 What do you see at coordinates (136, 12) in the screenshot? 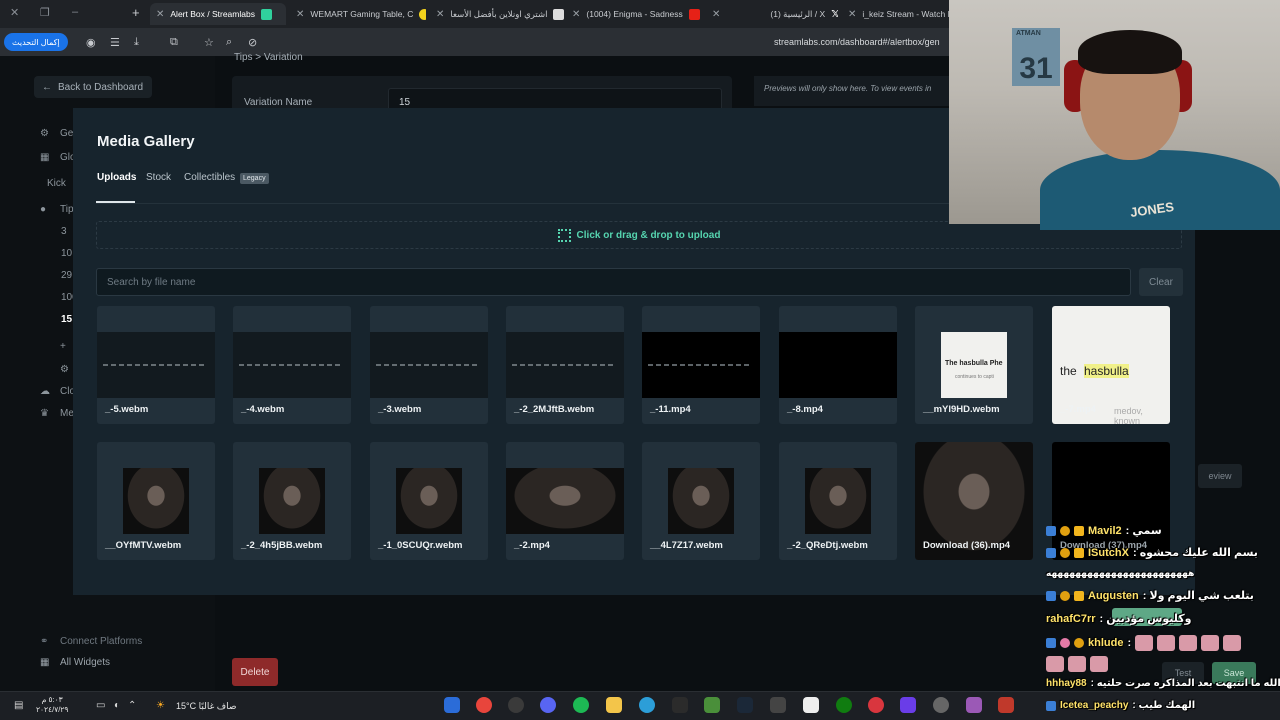
I see `new-tab-icon: +` at bounding box center [136, 12].